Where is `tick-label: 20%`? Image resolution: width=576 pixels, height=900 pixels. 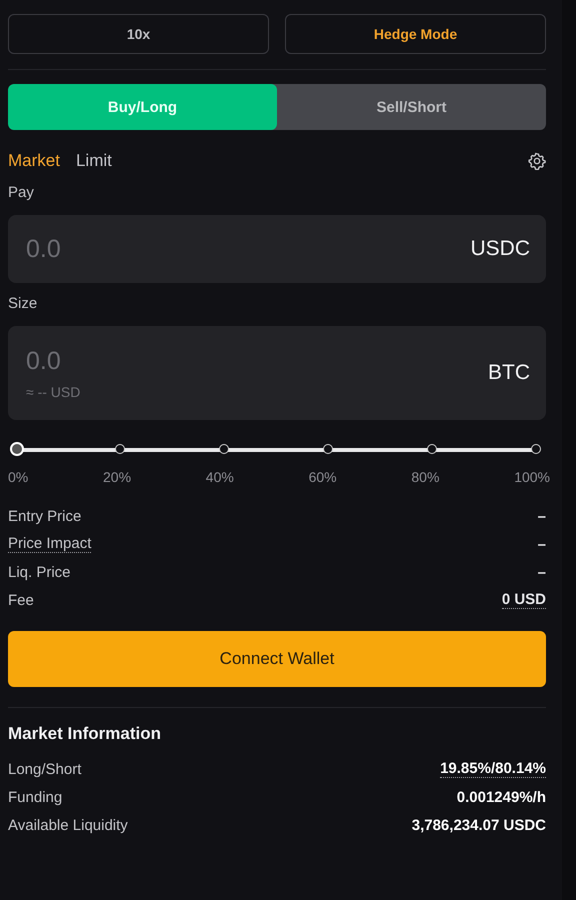 tick-label: 20% is located at coordinates (117, 477).